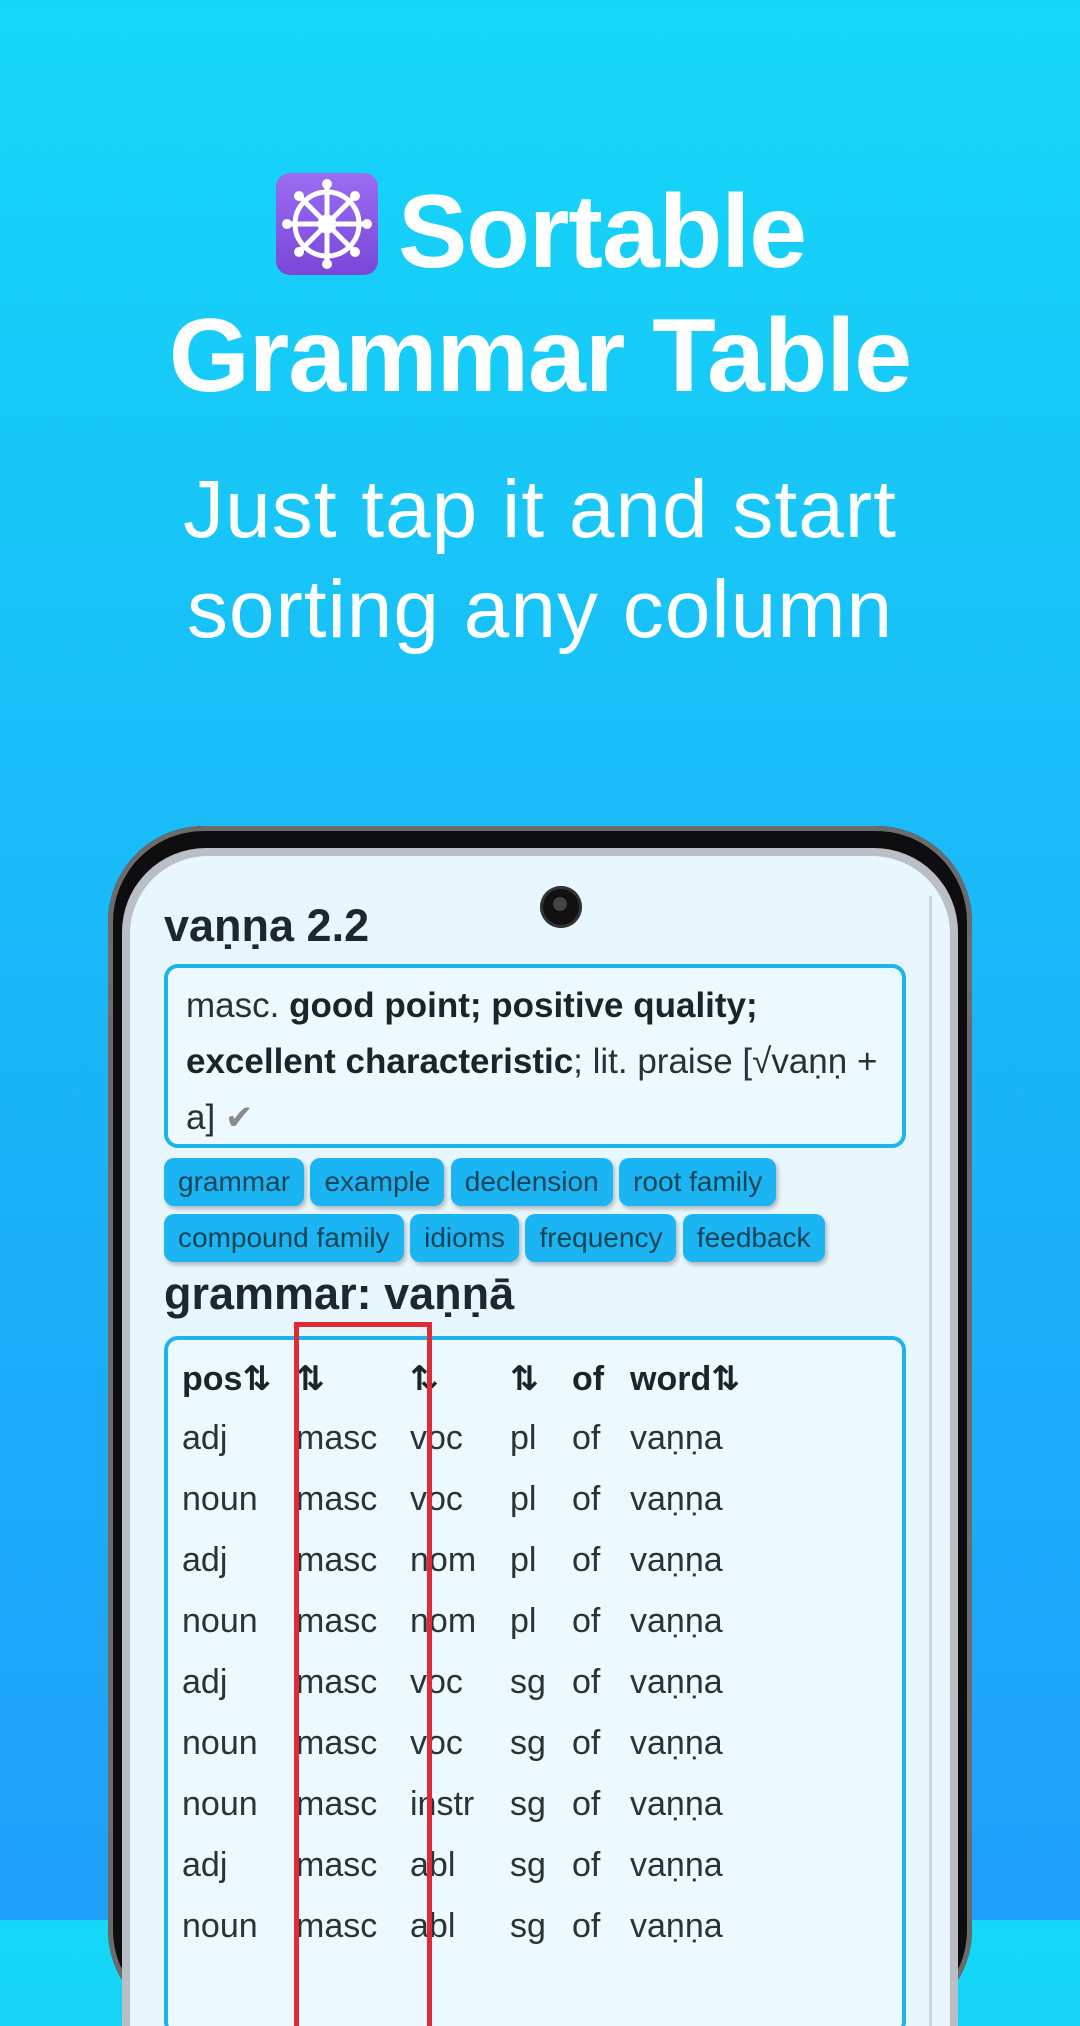 This screenshot has width=1080, height=2026. What do you see at coordinates (540, 509) in the screenshot?
I see `promo-subtitle-line1: Just tap it and start` at bounding box center [540, 509].